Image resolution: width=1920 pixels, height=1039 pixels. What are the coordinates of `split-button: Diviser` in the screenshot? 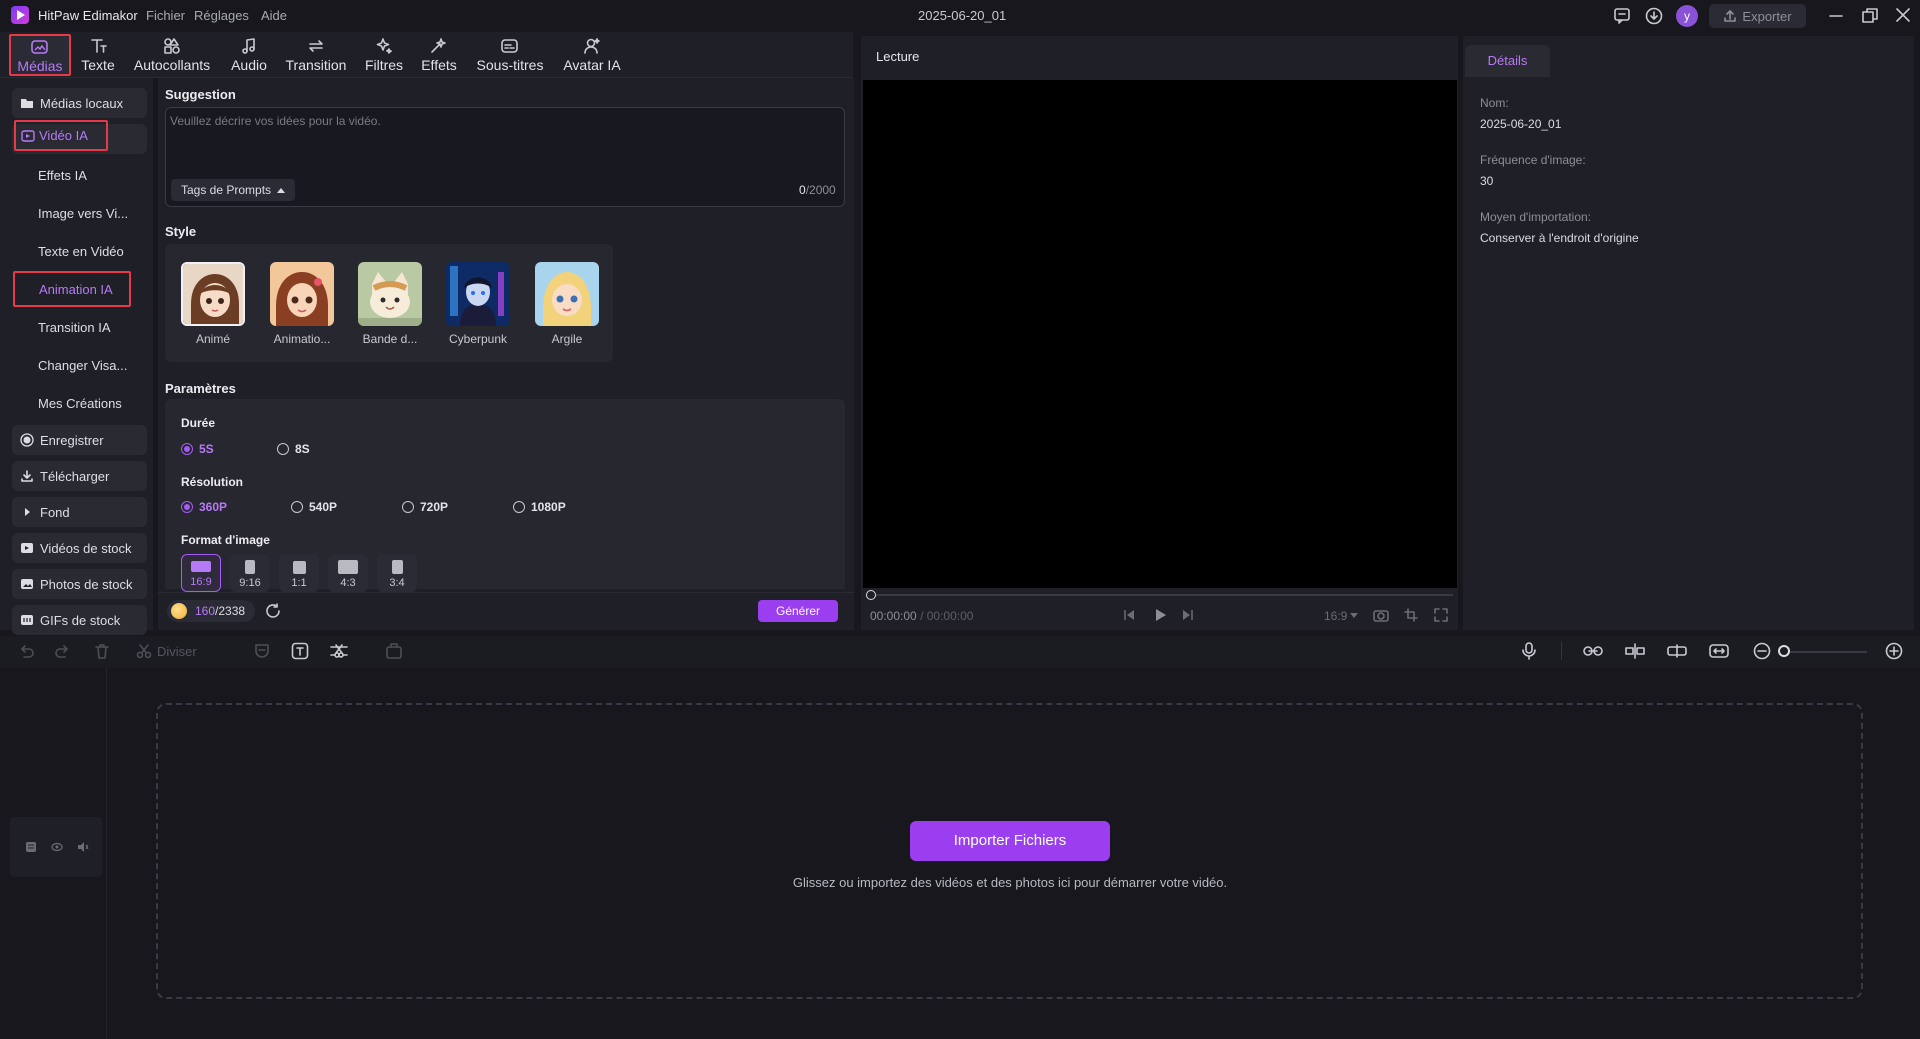 It's located at (166, 651).